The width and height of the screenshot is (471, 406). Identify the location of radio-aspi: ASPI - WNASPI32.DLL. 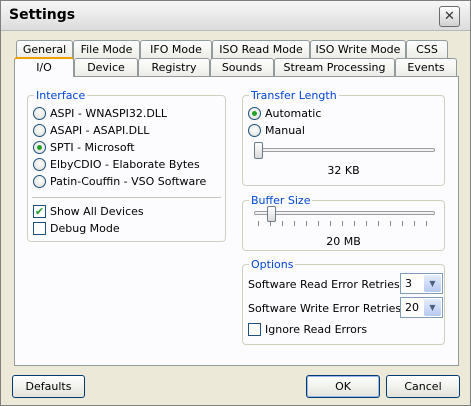
(100, 113).